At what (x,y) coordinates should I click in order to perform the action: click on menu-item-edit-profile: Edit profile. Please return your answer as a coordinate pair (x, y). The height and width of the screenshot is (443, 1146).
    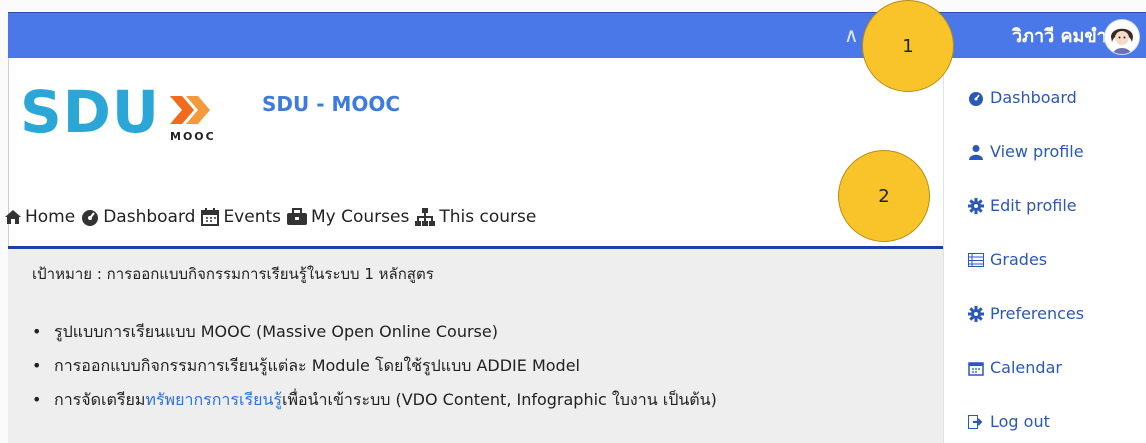
    Looking at the image, I should click on (1022, 205).